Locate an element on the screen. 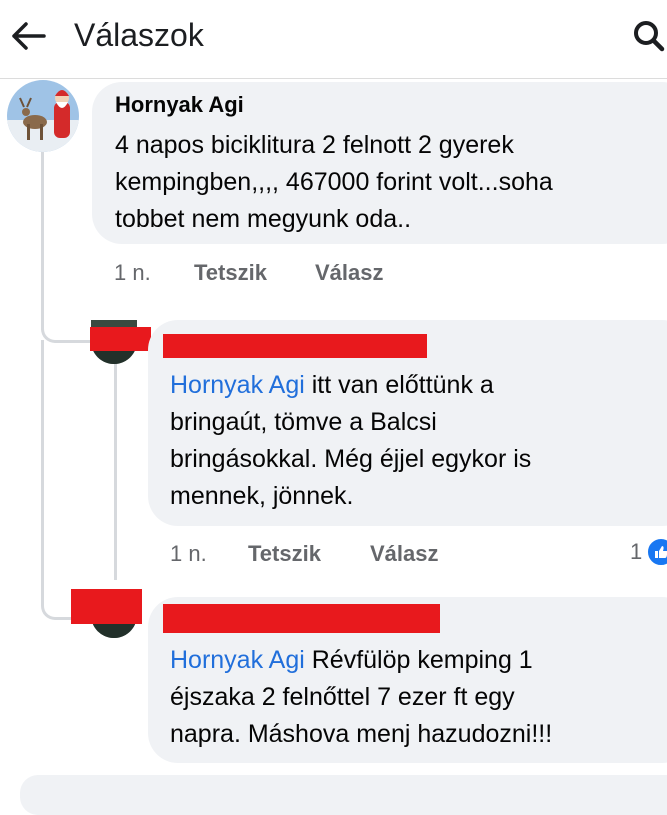 The image size is (667, 815). comment-text-line: kempingben,,,, 467000 forint volt...soha is located at coordinates (334, 182).